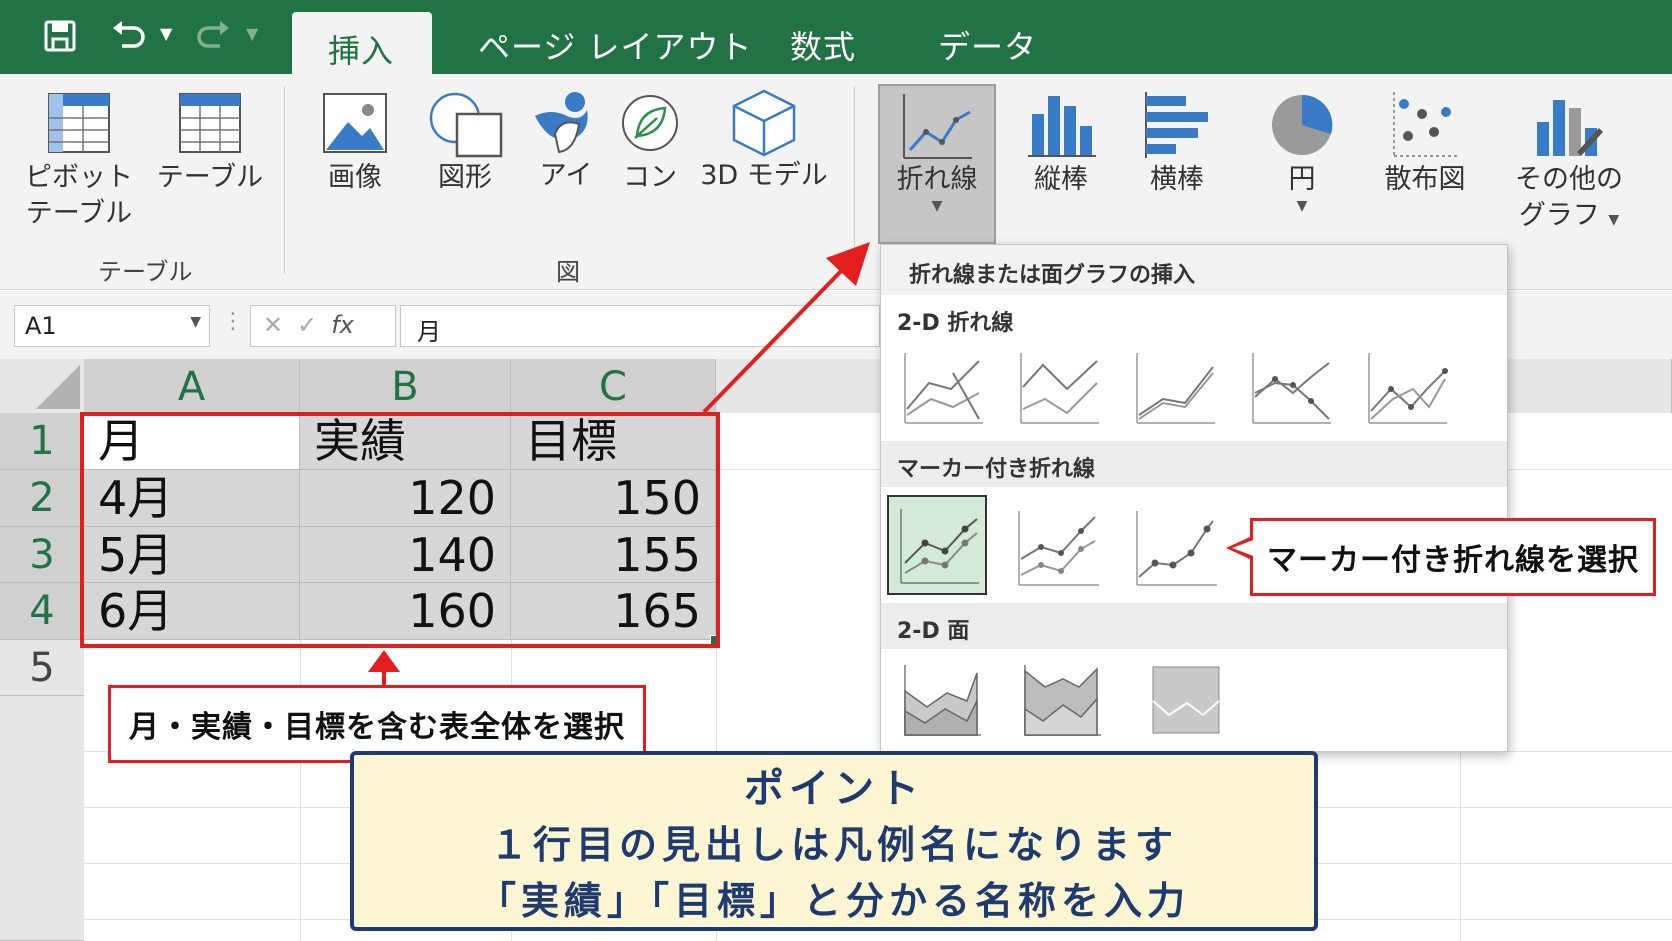 This screenshot has height=941, width=1672. Describe the element at coordinates (937, 126) in the screenshot. I see `line-chart-icon` at that location.